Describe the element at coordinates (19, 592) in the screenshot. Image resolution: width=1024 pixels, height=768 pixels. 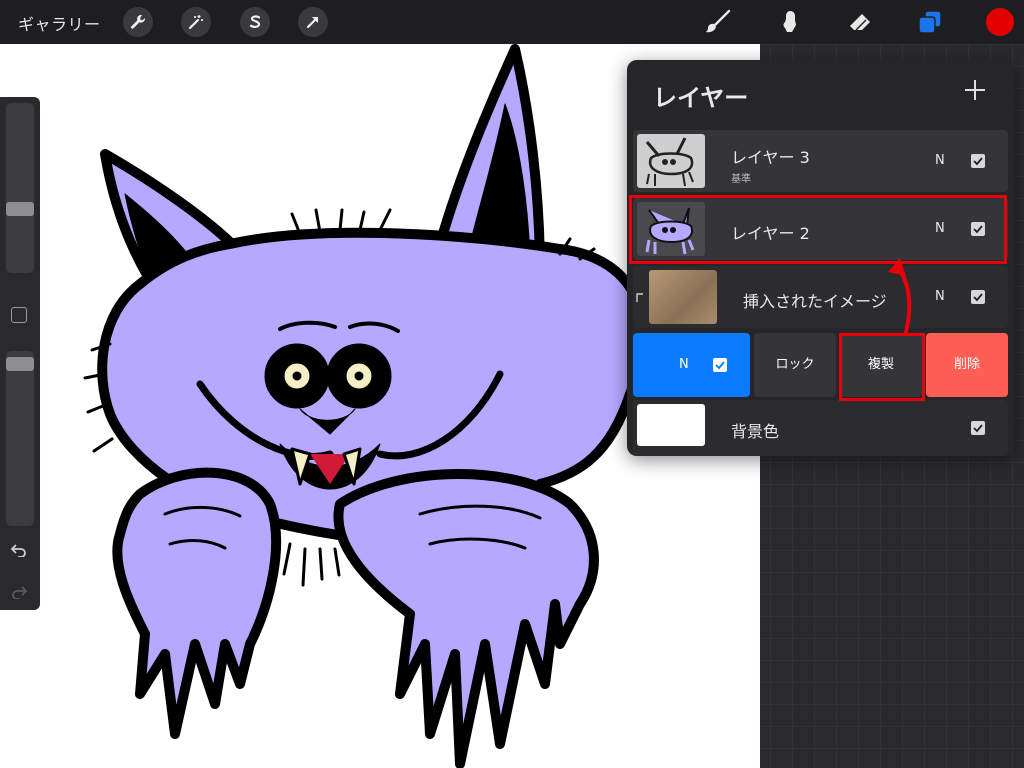
I see `redo-icon` at that location.